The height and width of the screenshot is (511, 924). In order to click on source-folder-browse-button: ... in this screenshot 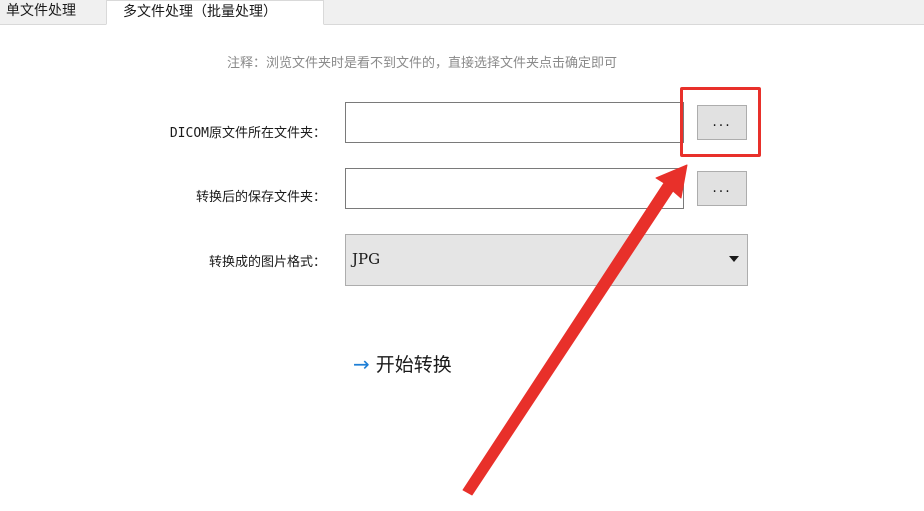, I will do `click(722, 122)`.